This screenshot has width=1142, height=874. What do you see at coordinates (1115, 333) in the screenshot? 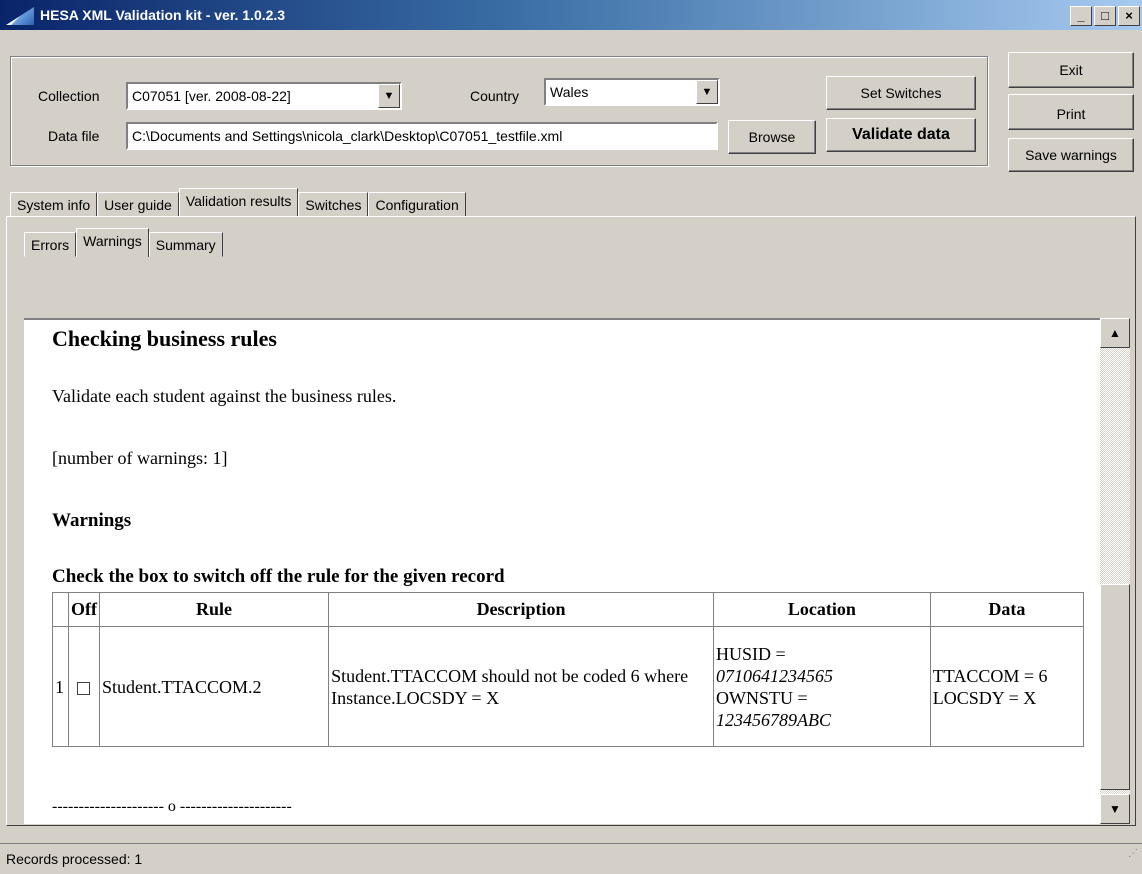
I see `scroll-up-icon: ▲` at bounding box center [1115, 333].